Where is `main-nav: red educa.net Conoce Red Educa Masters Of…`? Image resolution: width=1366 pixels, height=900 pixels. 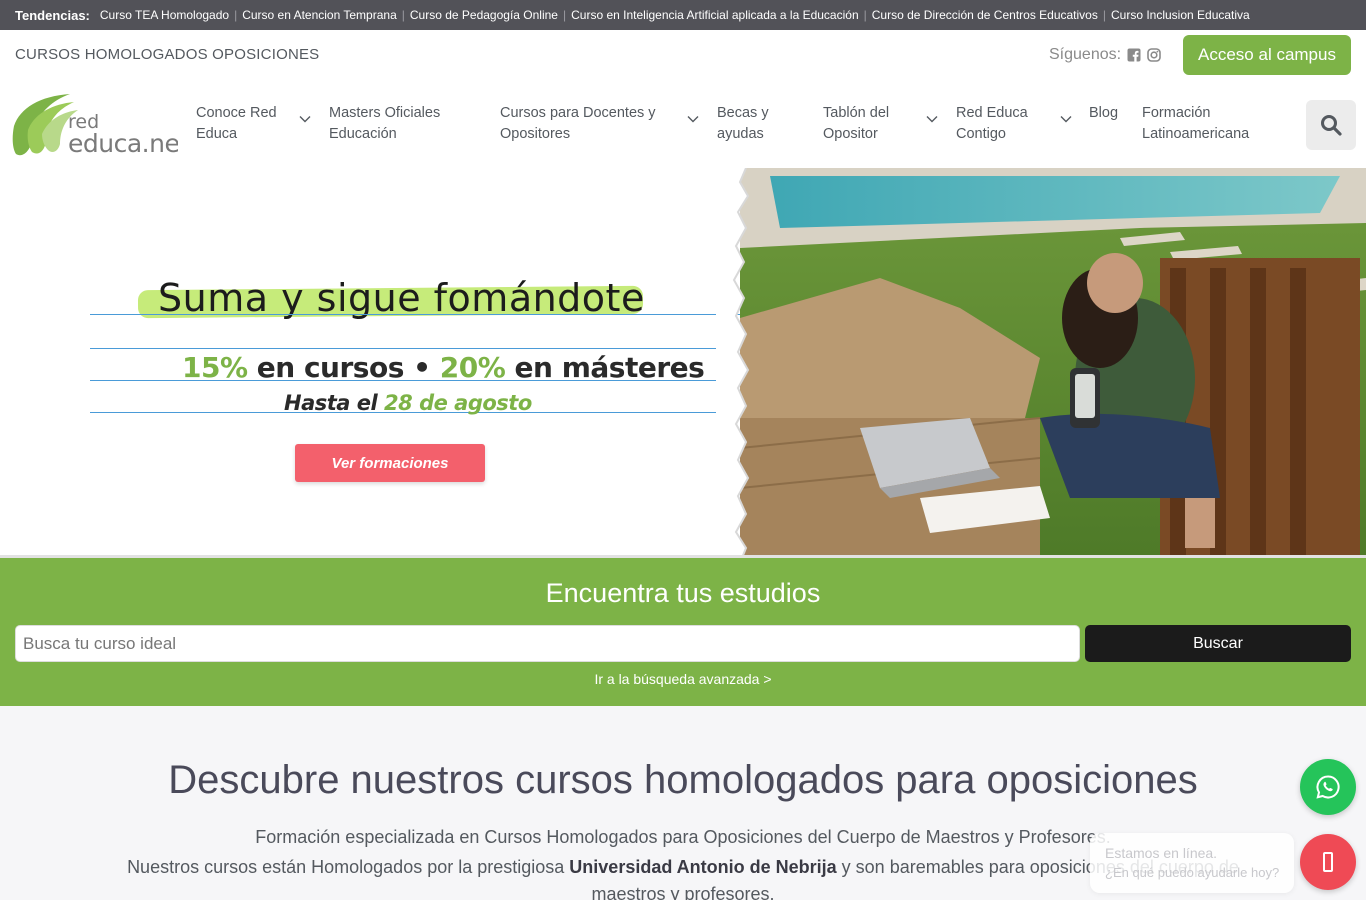
main-nav: red educa.net Conoce Red Educa Masters Of… is located at coordinates (683, 125).